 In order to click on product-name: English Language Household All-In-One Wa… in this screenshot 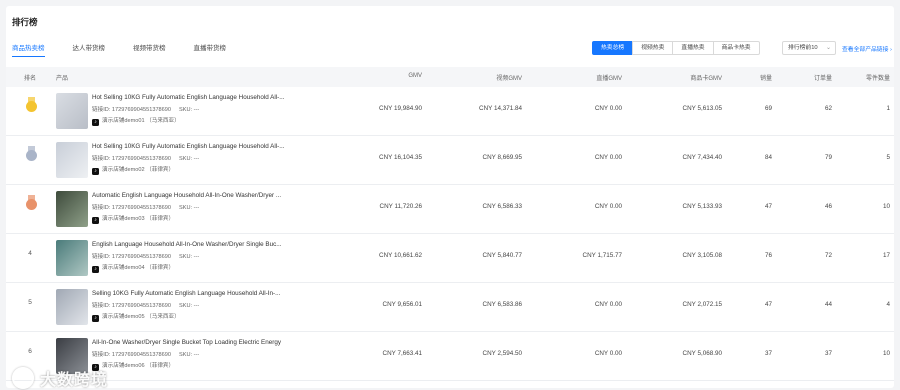, I will do `click(186, 244)`.